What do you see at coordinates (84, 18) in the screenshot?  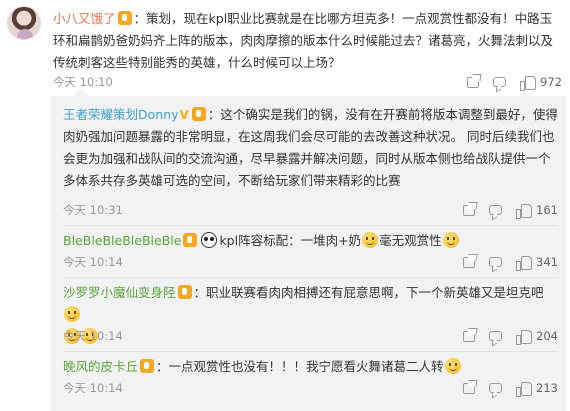 I see `top-comment-username: 小八又饿了` at bounding box center [84, 18].